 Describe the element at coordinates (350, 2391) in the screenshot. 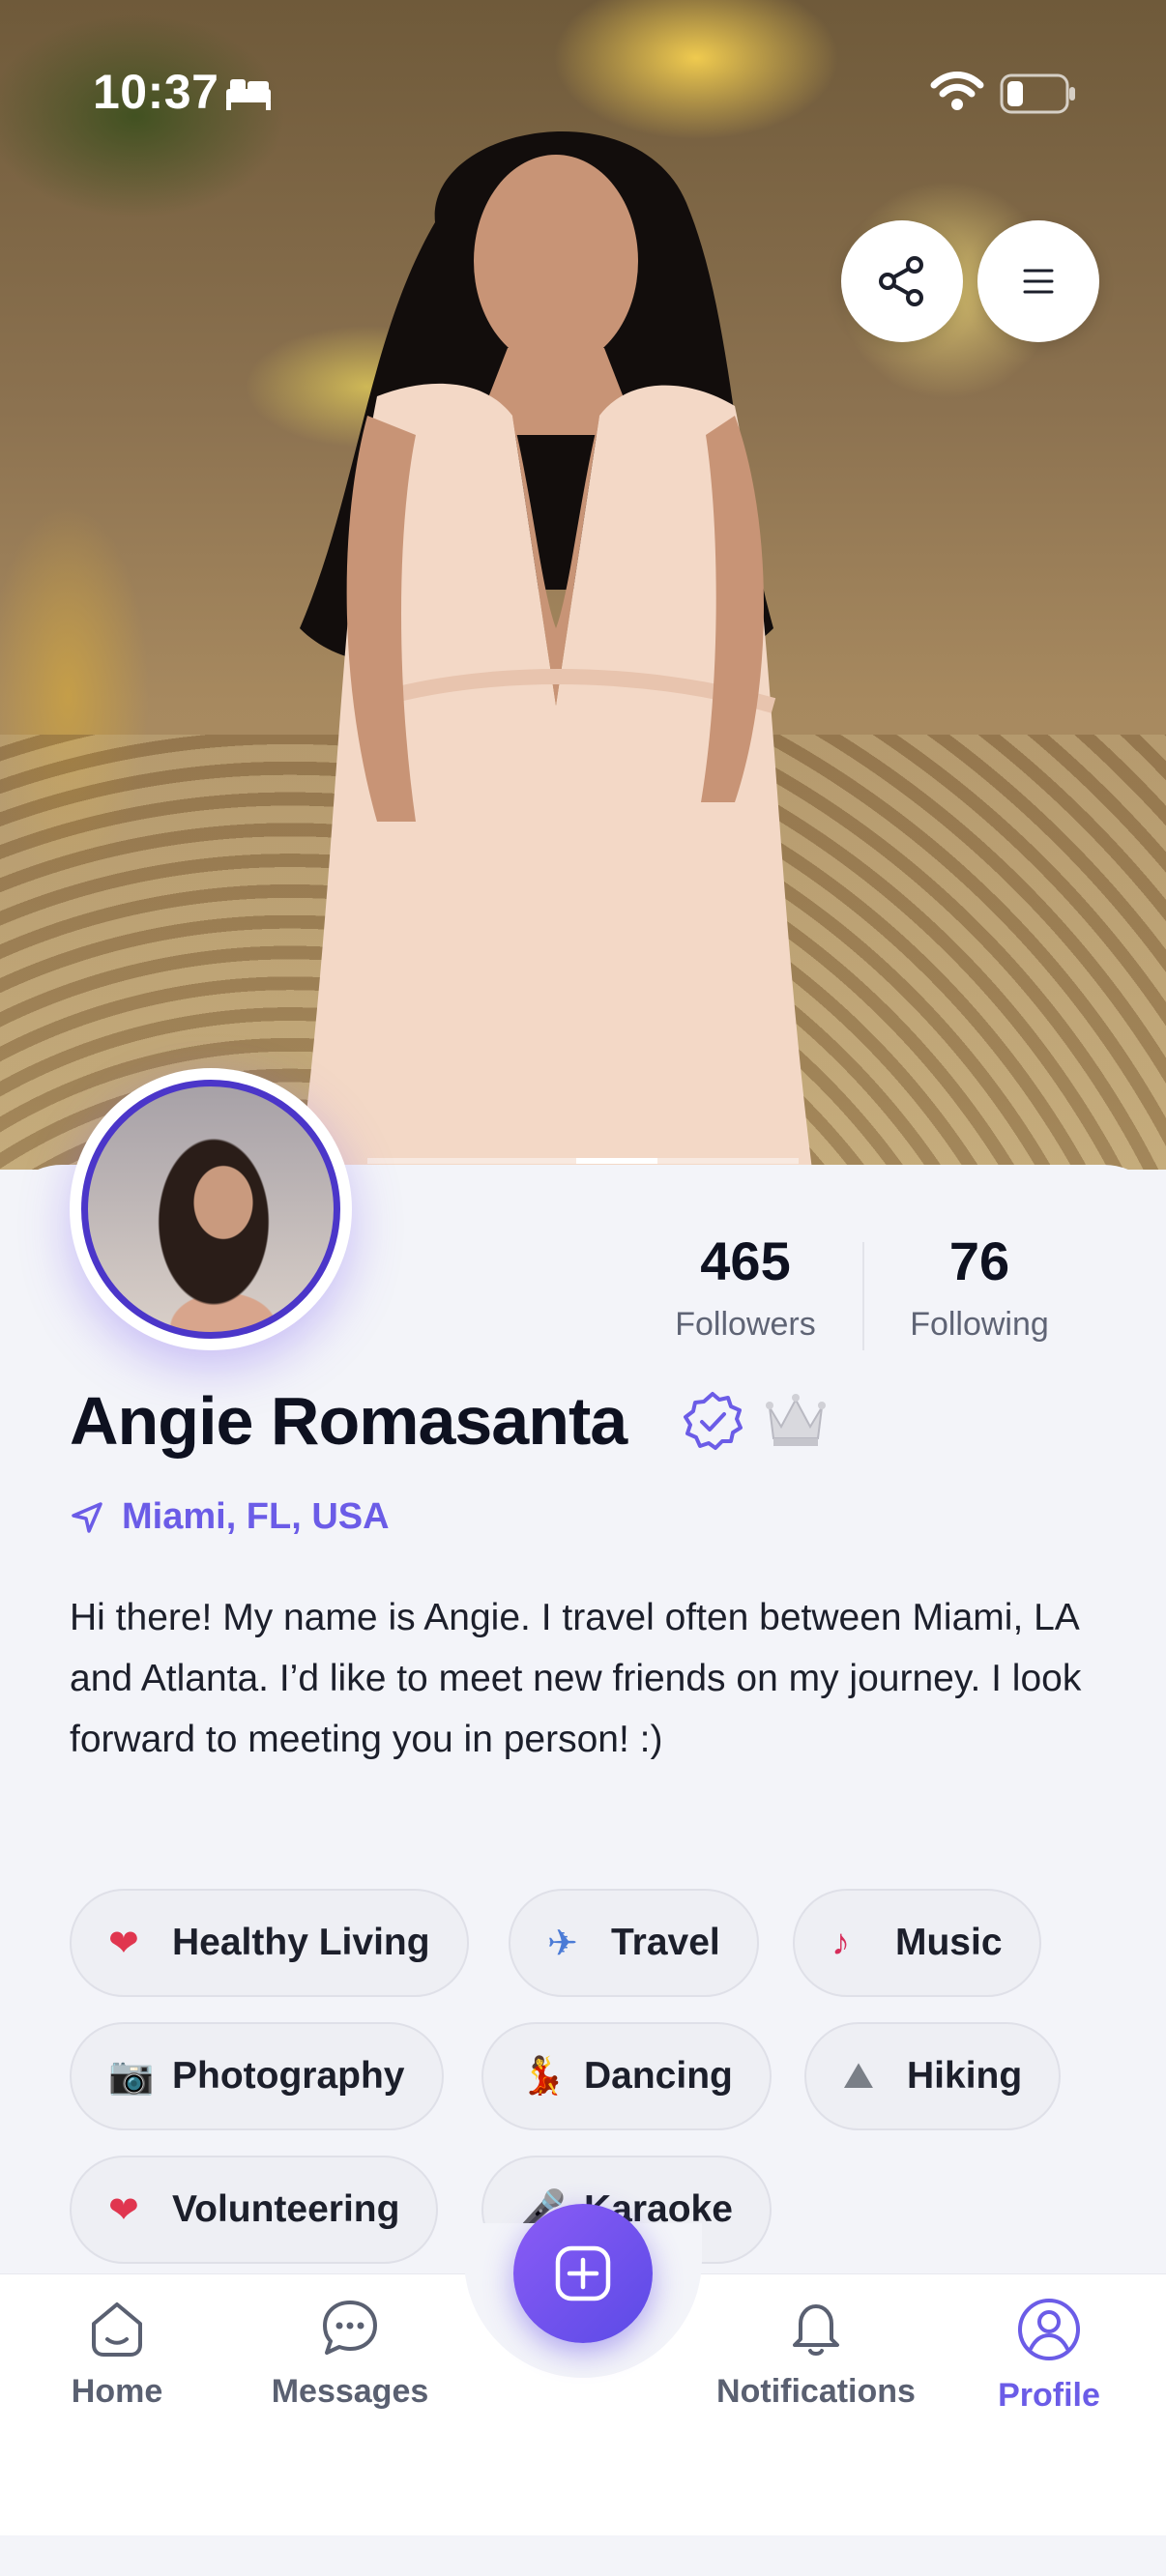

I see `nav-messages-label: Messages` at that location.